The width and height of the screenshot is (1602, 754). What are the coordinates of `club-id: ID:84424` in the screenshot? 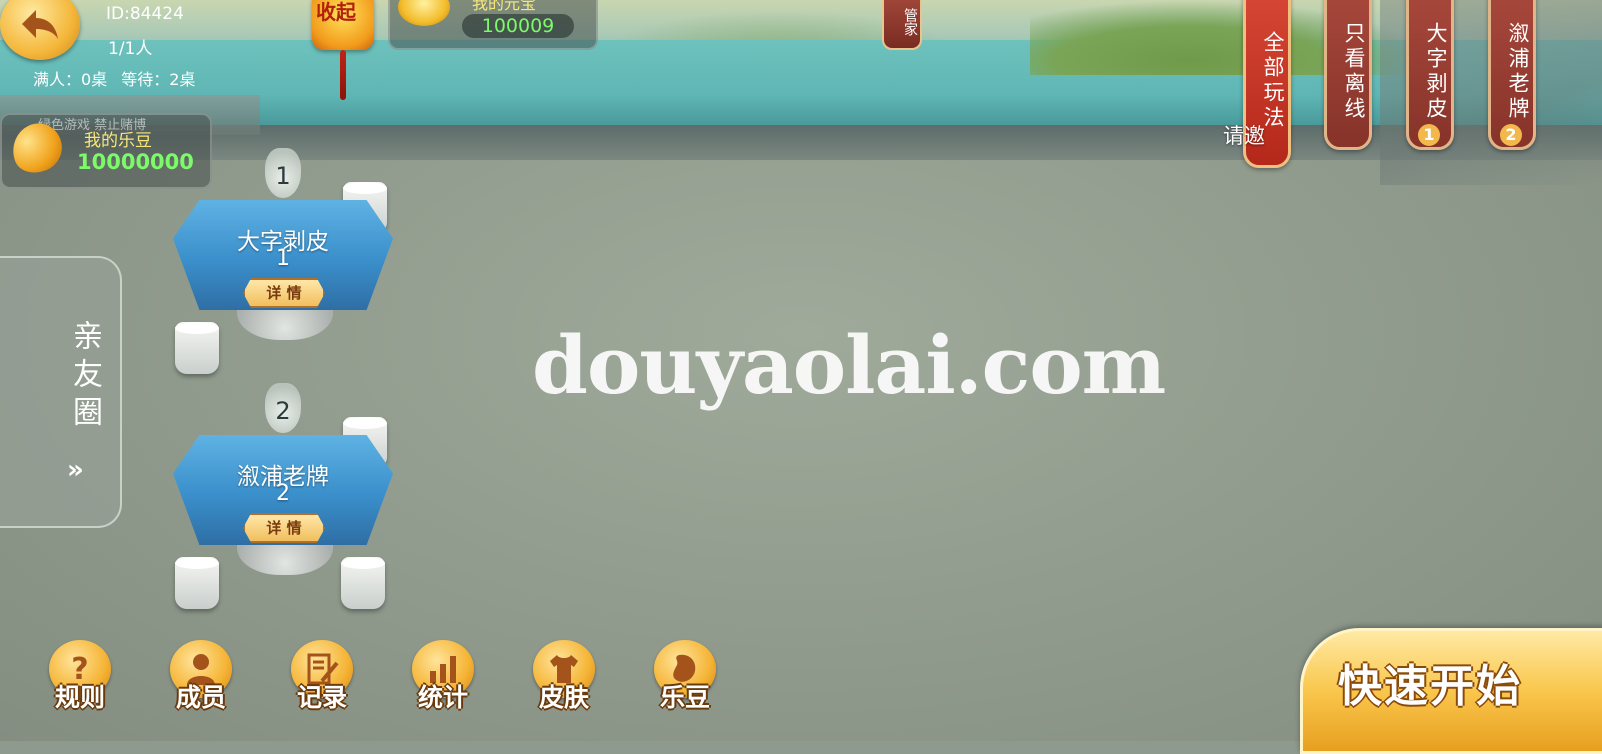 It's located at (145, 14).